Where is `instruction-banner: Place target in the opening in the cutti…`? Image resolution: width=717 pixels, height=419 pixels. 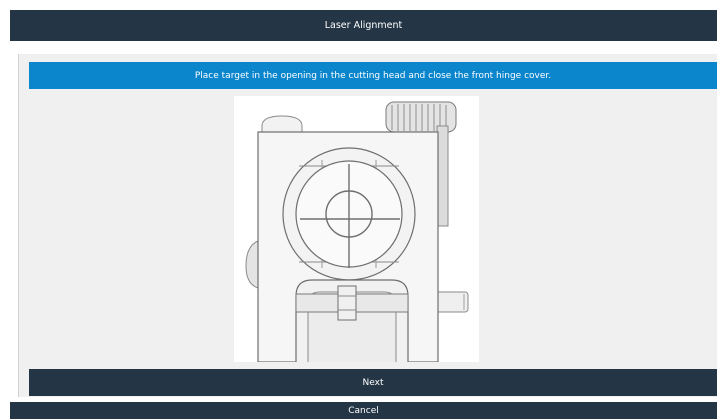 instruction-banner: Place target in the opening in the cutti… is located at coordinates (373, 75).